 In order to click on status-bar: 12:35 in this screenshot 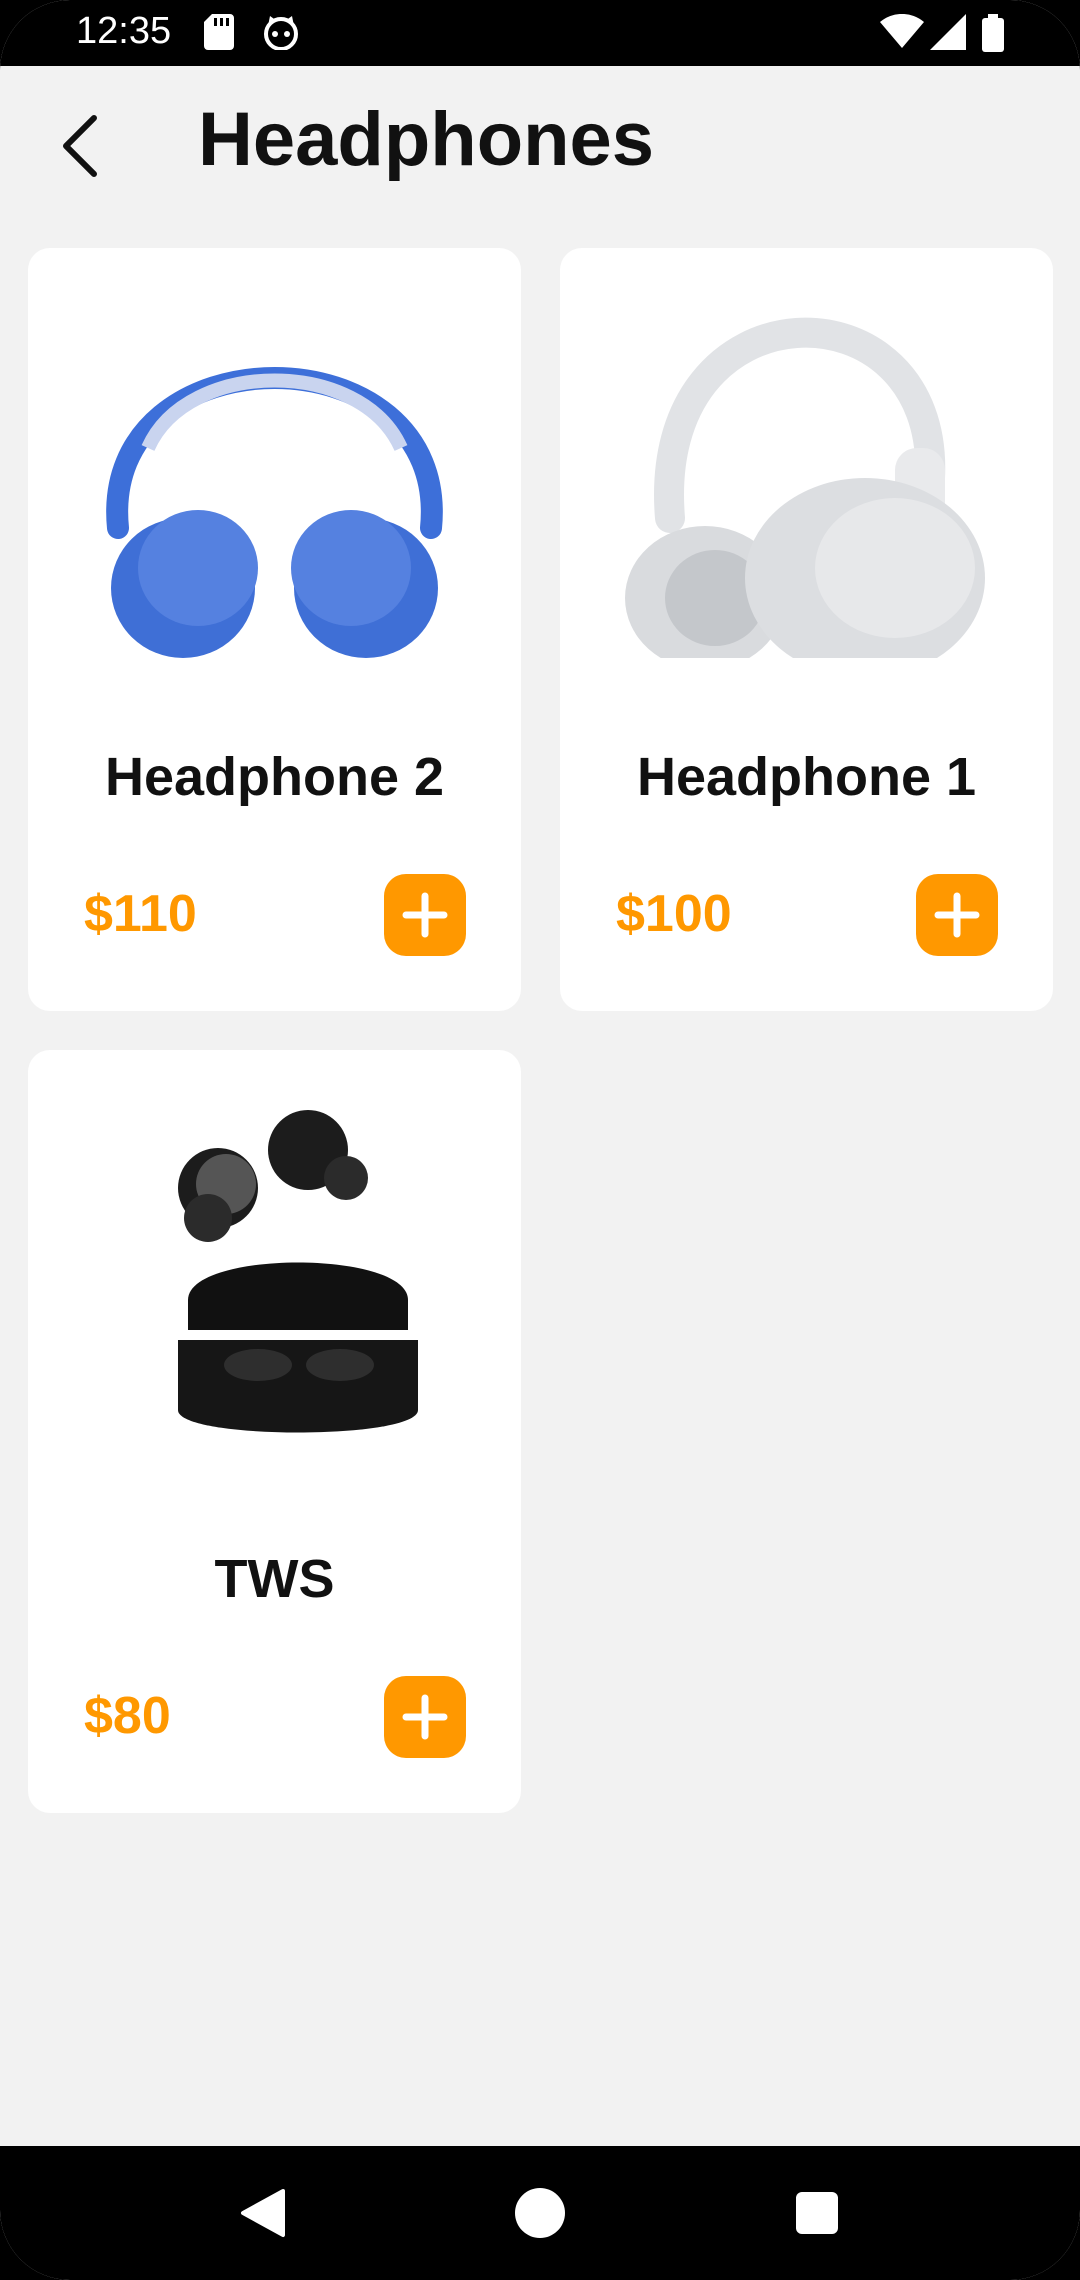, I will do `click(540, 33)`.